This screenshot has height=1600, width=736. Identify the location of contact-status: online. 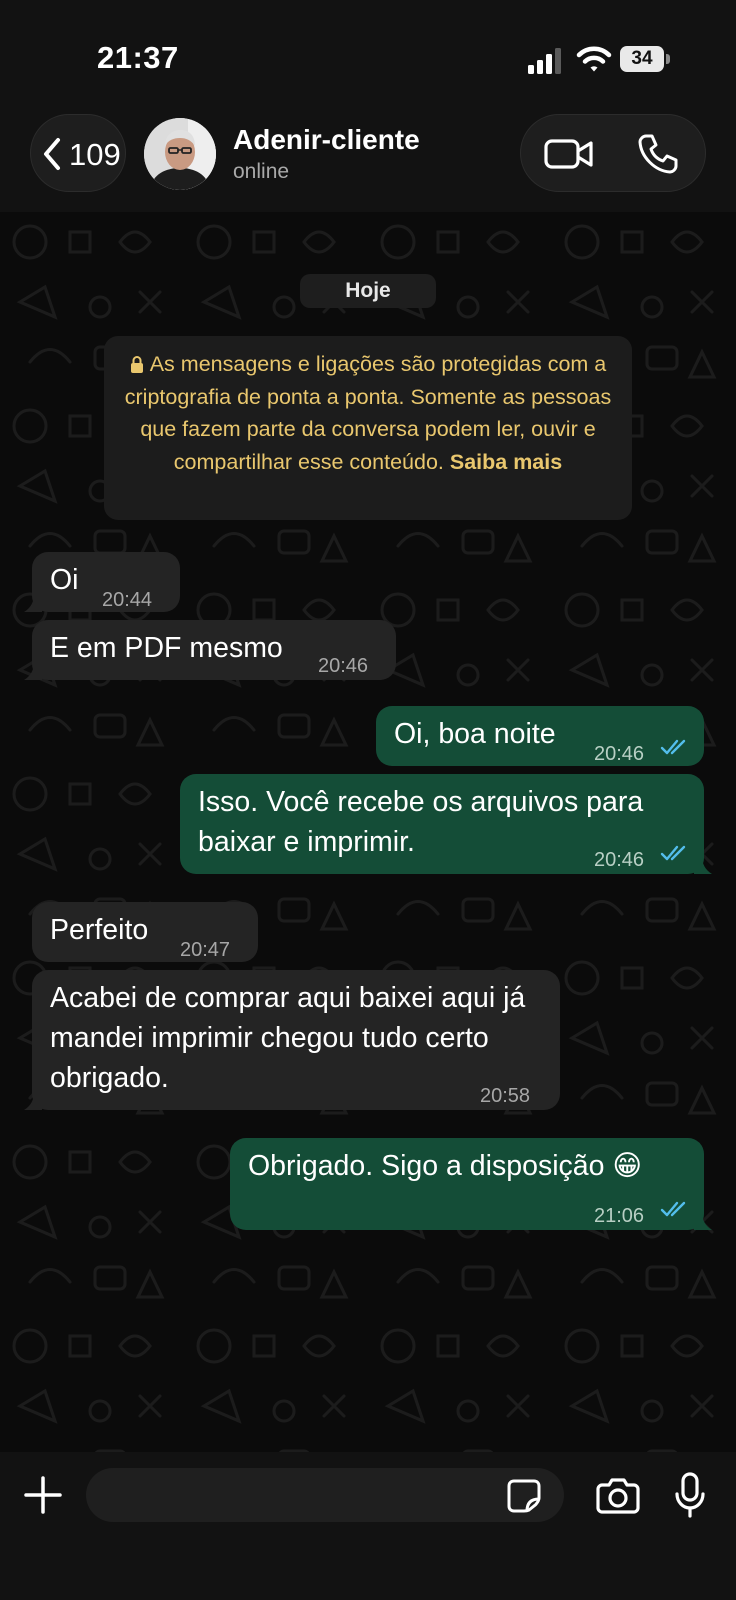
(261, 171).